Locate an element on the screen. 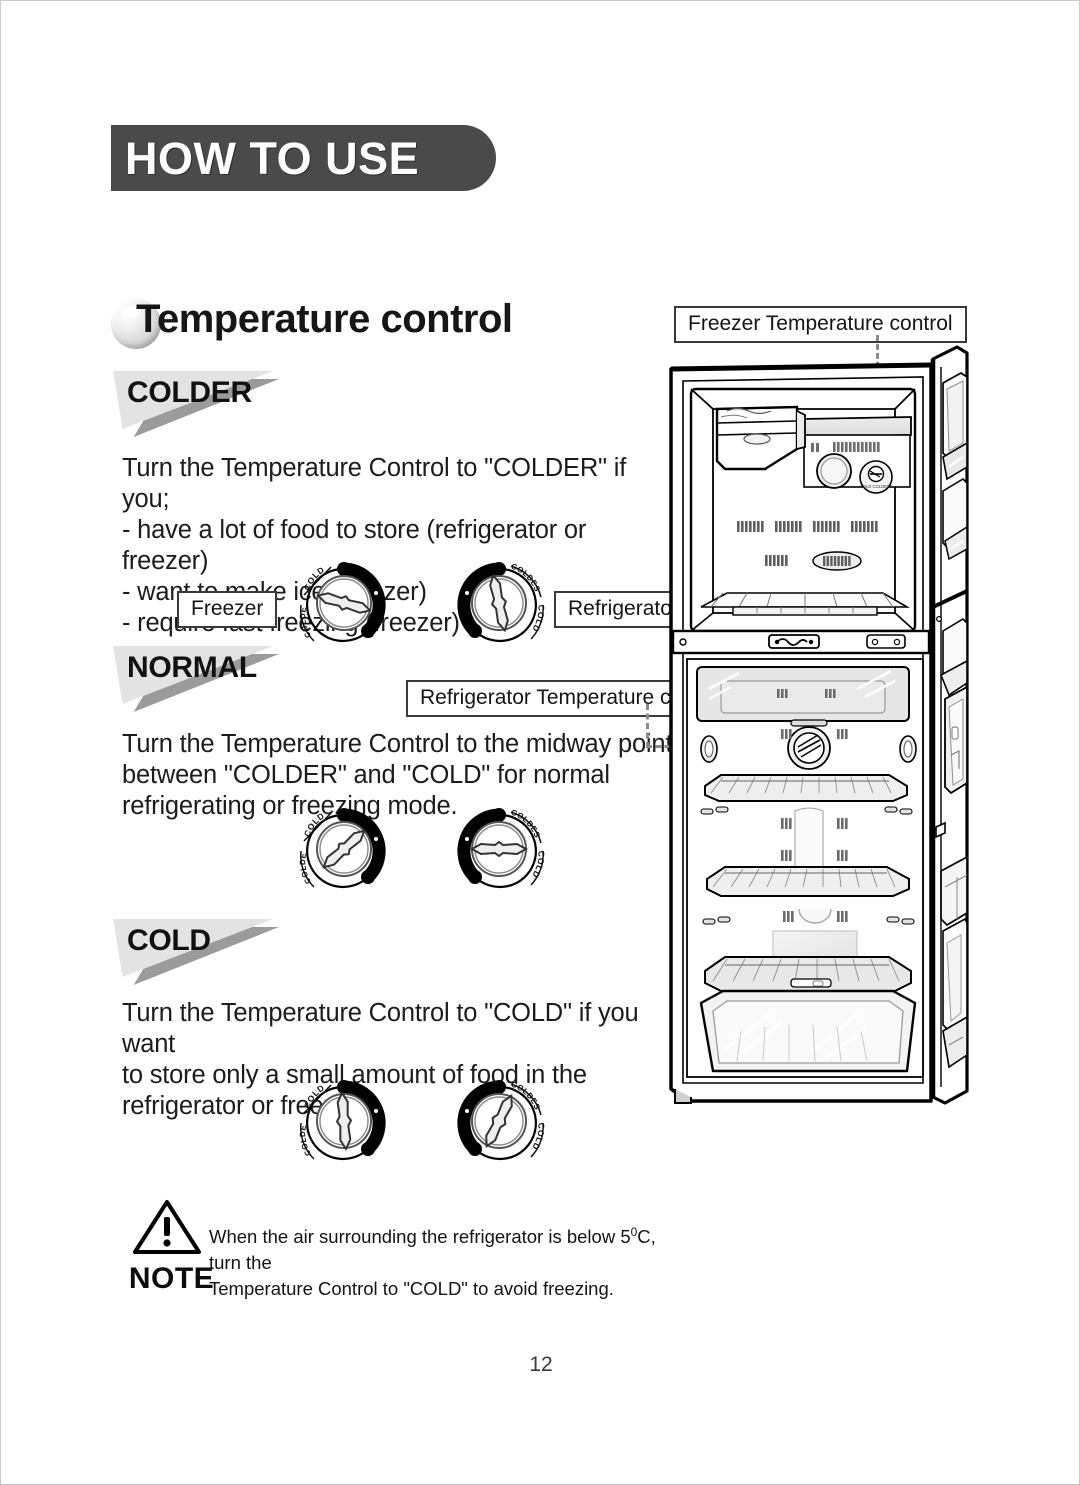 This screenshot has height=1485, width=1080. refrigerator-callout-line-vertical is located at coordinates (647, 726).